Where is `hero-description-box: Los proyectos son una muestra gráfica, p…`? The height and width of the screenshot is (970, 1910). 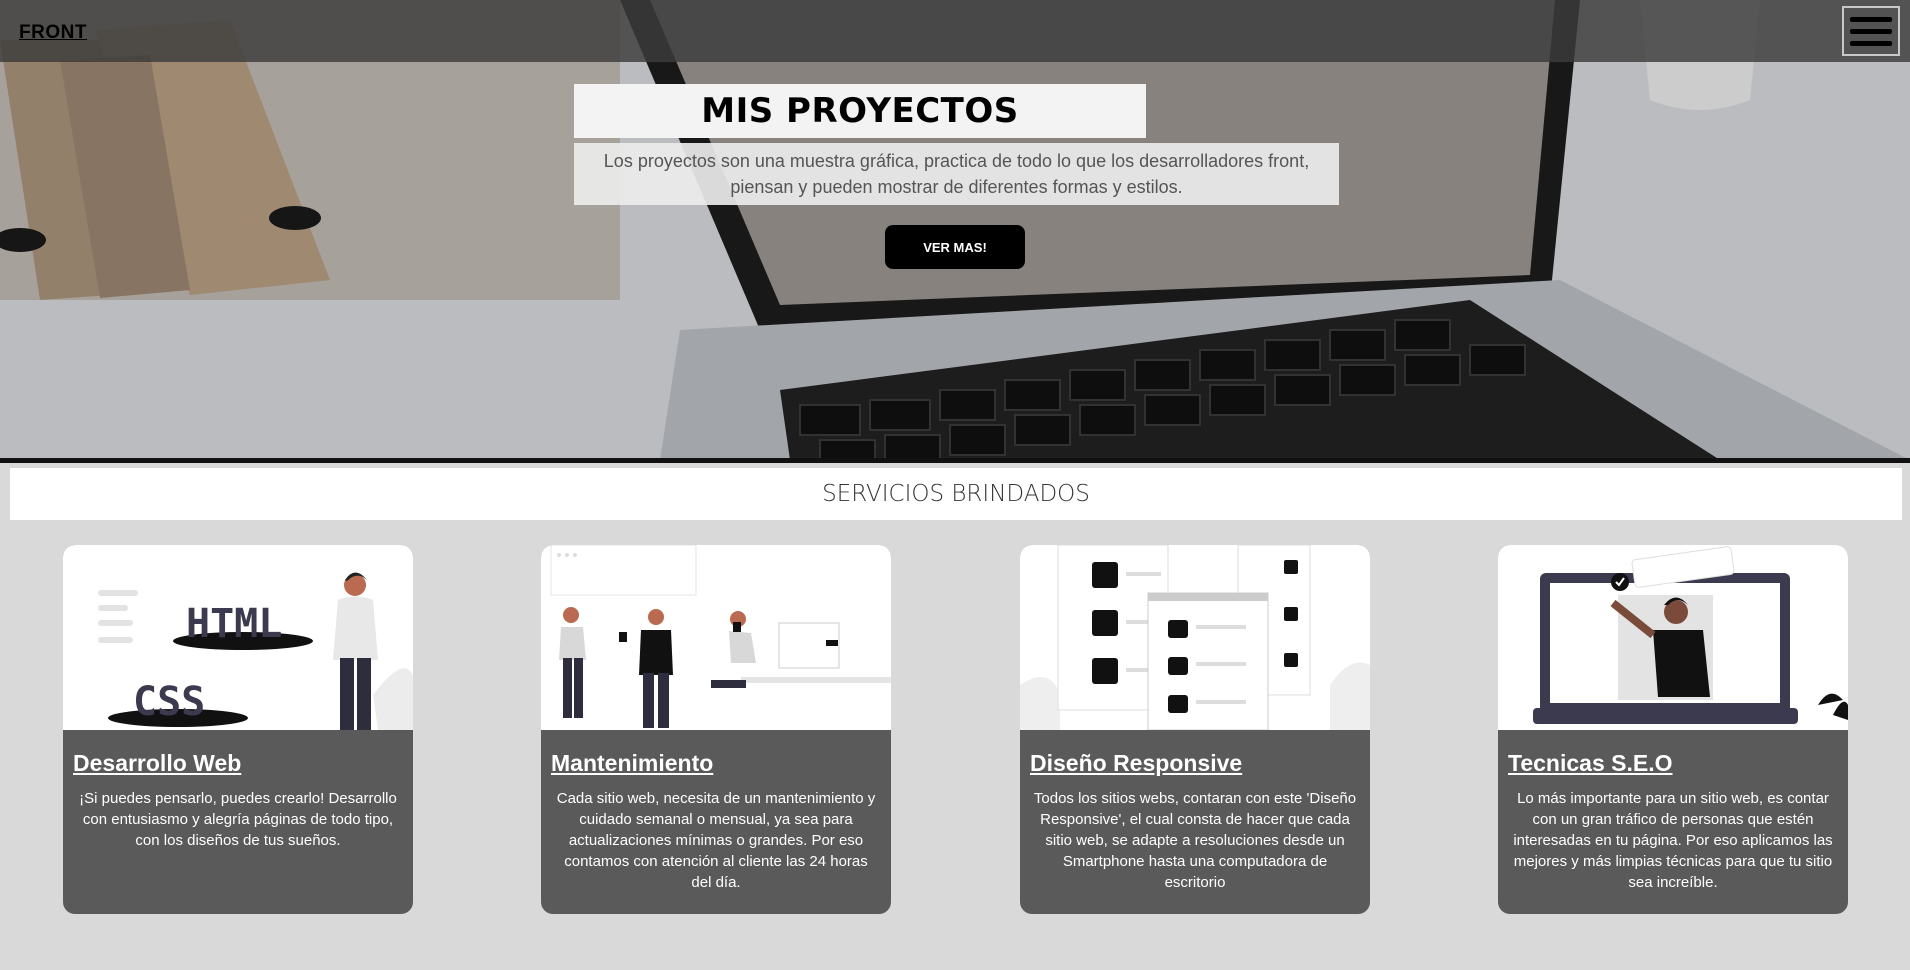
hero-description-box: Los proyectos son una muestra gráfica, p… is located at coordinates (956, 174).